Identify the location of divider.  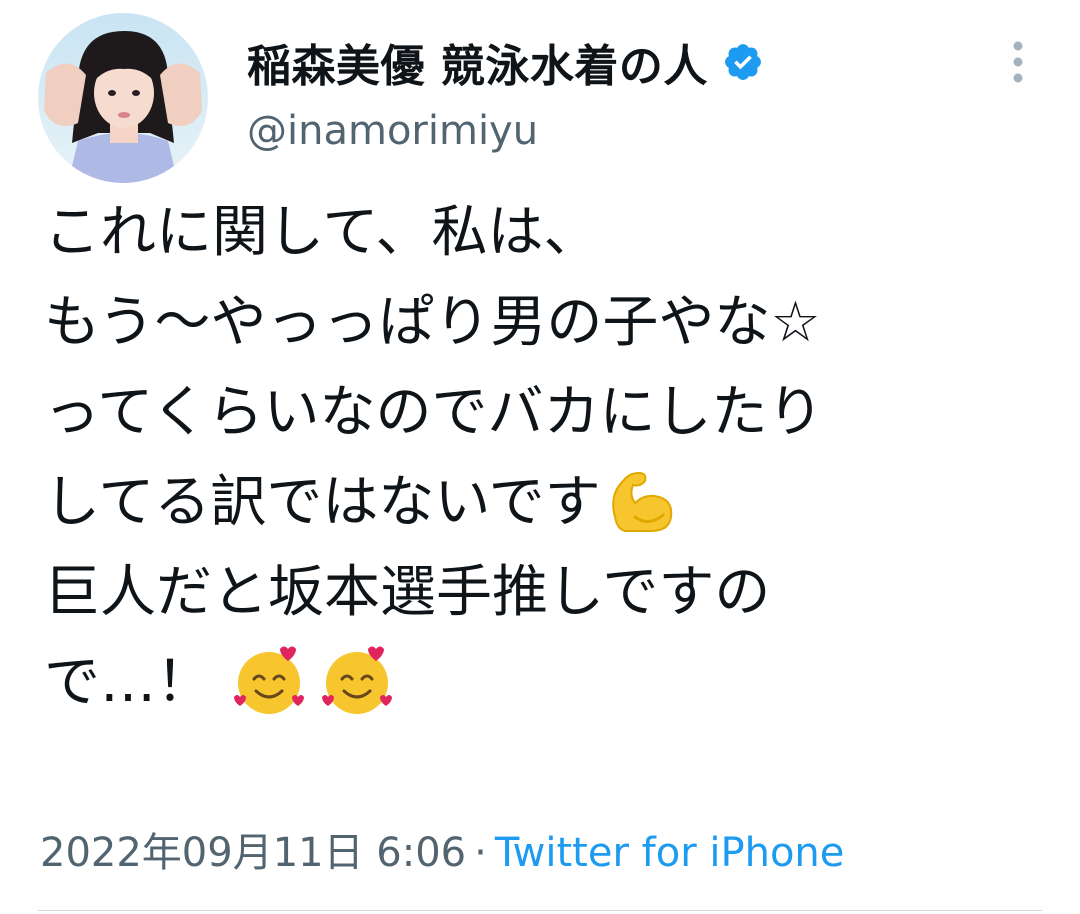
(540, 910).